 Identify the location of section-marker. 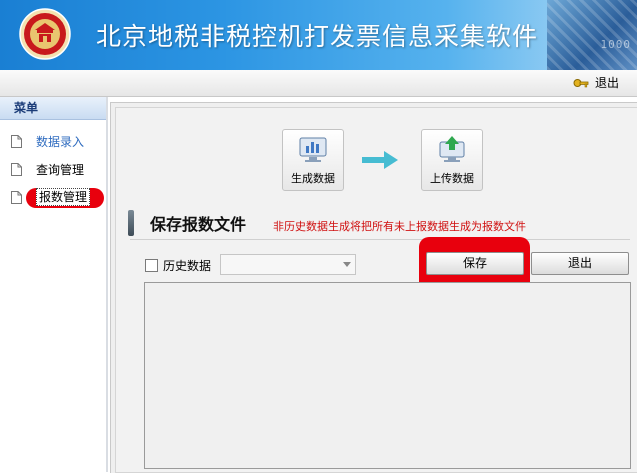
(131, 223).